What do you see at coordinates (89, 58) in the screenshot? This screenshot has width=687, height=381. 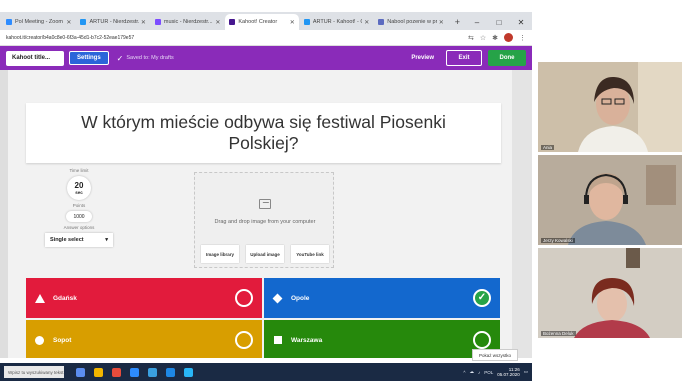 I see `settings-button: Settings` at bounding box center [89, 58].